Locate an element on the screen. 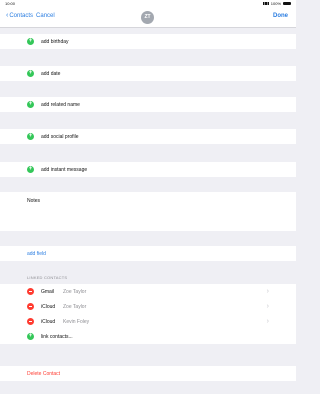  add-instant-message-label: add instant message is located at coordinates (64, 169).